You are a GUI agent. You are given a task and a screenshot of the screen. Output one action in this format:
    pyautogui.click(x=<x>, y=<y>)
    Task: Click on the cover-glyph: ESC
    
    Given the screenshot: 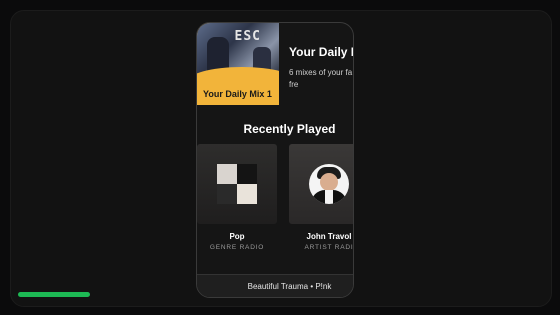 What is the action you would take?
    pyautogui.click(x=247, y=36)
    